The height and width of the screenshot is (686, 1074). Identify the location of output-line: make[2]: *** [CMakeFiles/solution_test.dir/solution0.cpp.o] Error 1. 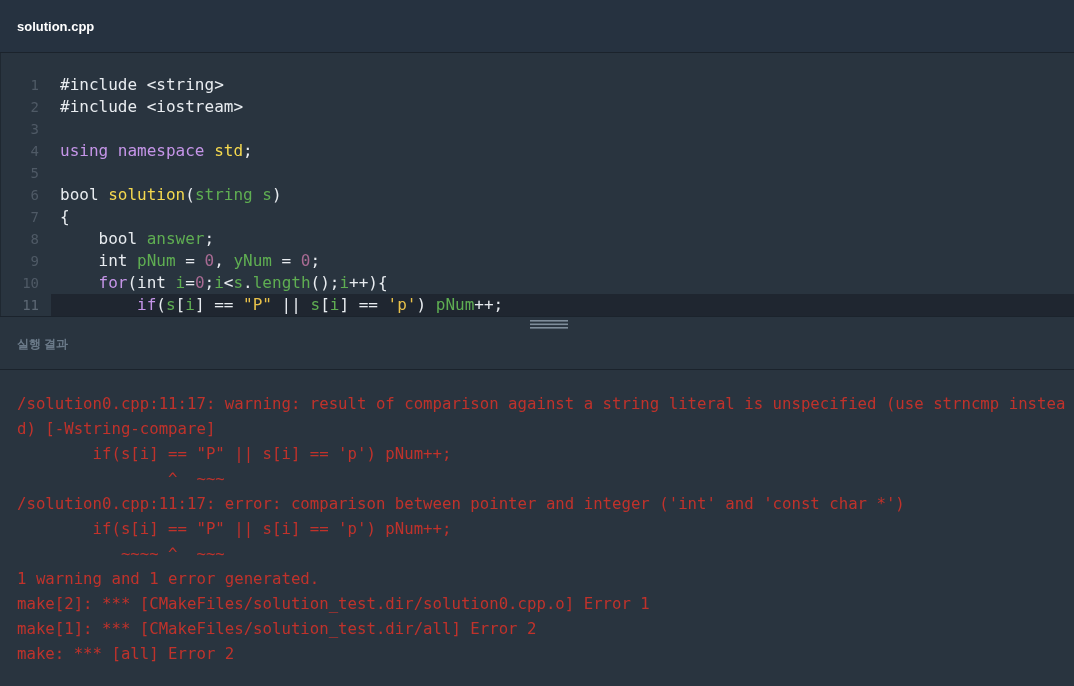
(333, 604).